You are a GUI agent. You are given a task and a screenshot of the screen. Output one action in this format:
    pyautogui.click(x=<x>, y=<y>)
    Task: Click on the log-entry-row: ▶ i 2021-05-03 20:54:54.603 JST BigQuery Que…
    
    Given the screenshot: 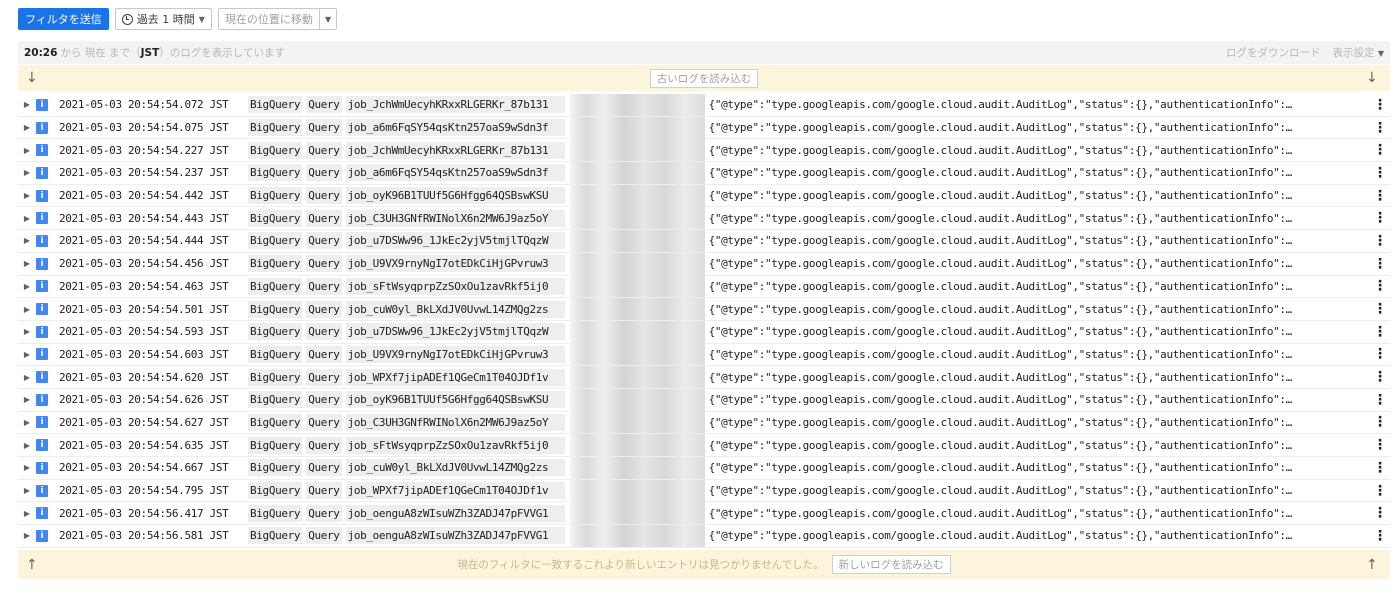 What is the action you would take?
    pyautogui.click(x=704, y=355)
    